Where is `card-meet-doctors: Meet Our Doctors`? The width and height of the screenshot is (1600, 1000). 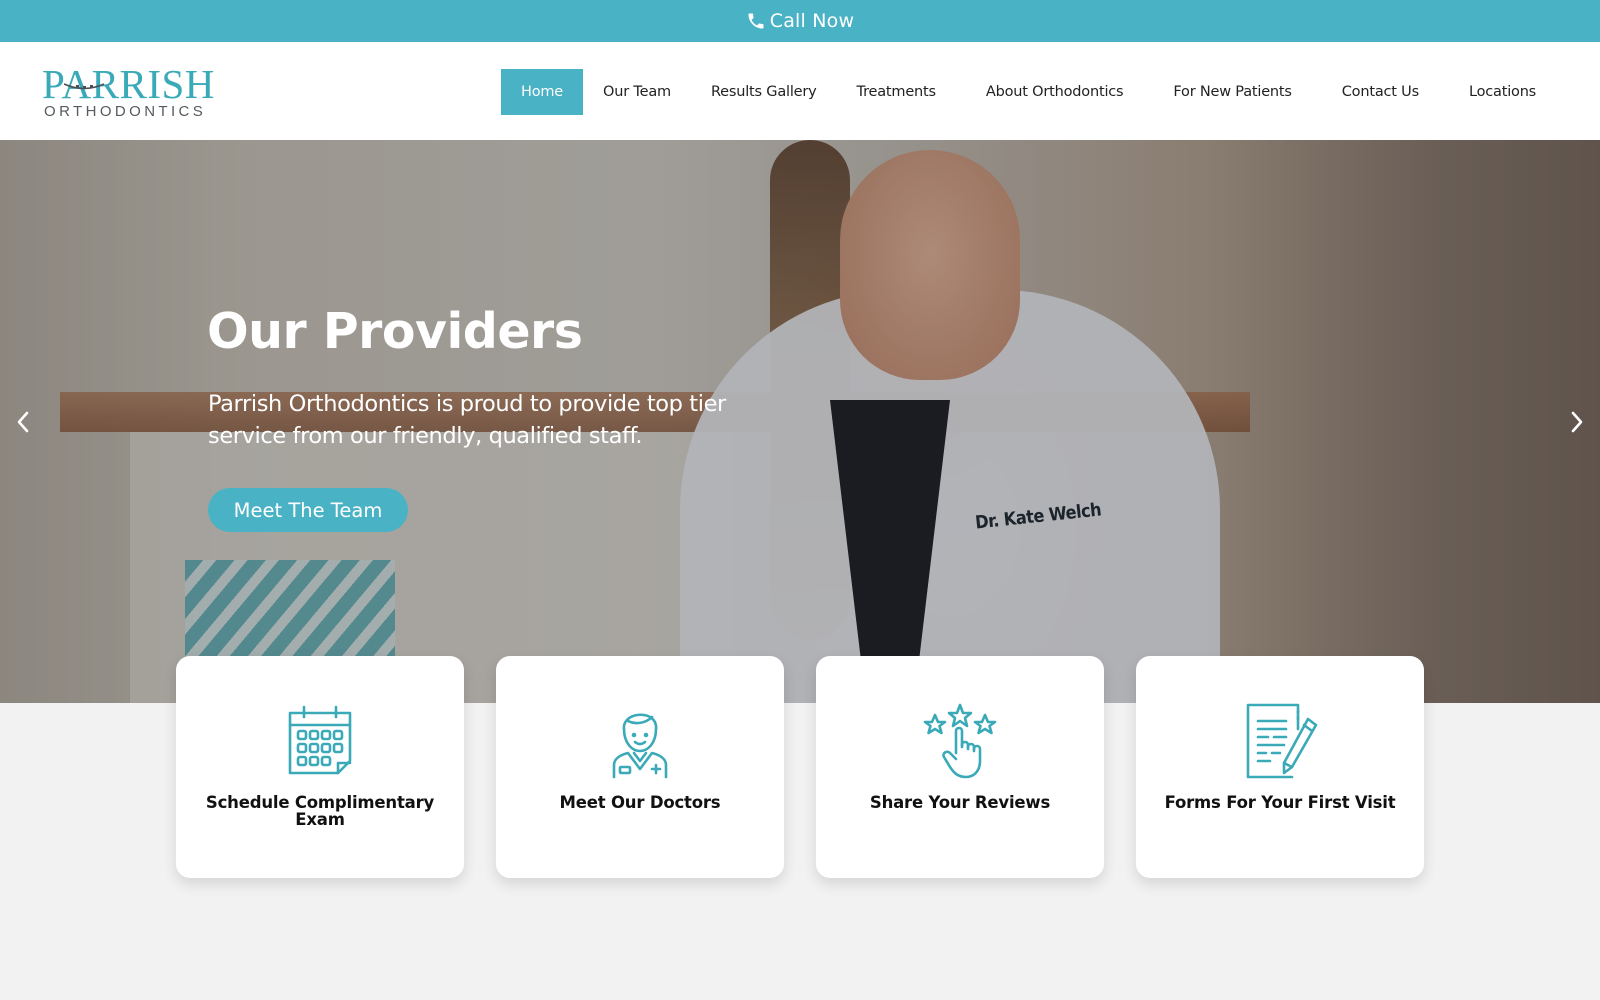 card-meet-doctors: Meet Our Doctors is located at coordinates (640, 767).